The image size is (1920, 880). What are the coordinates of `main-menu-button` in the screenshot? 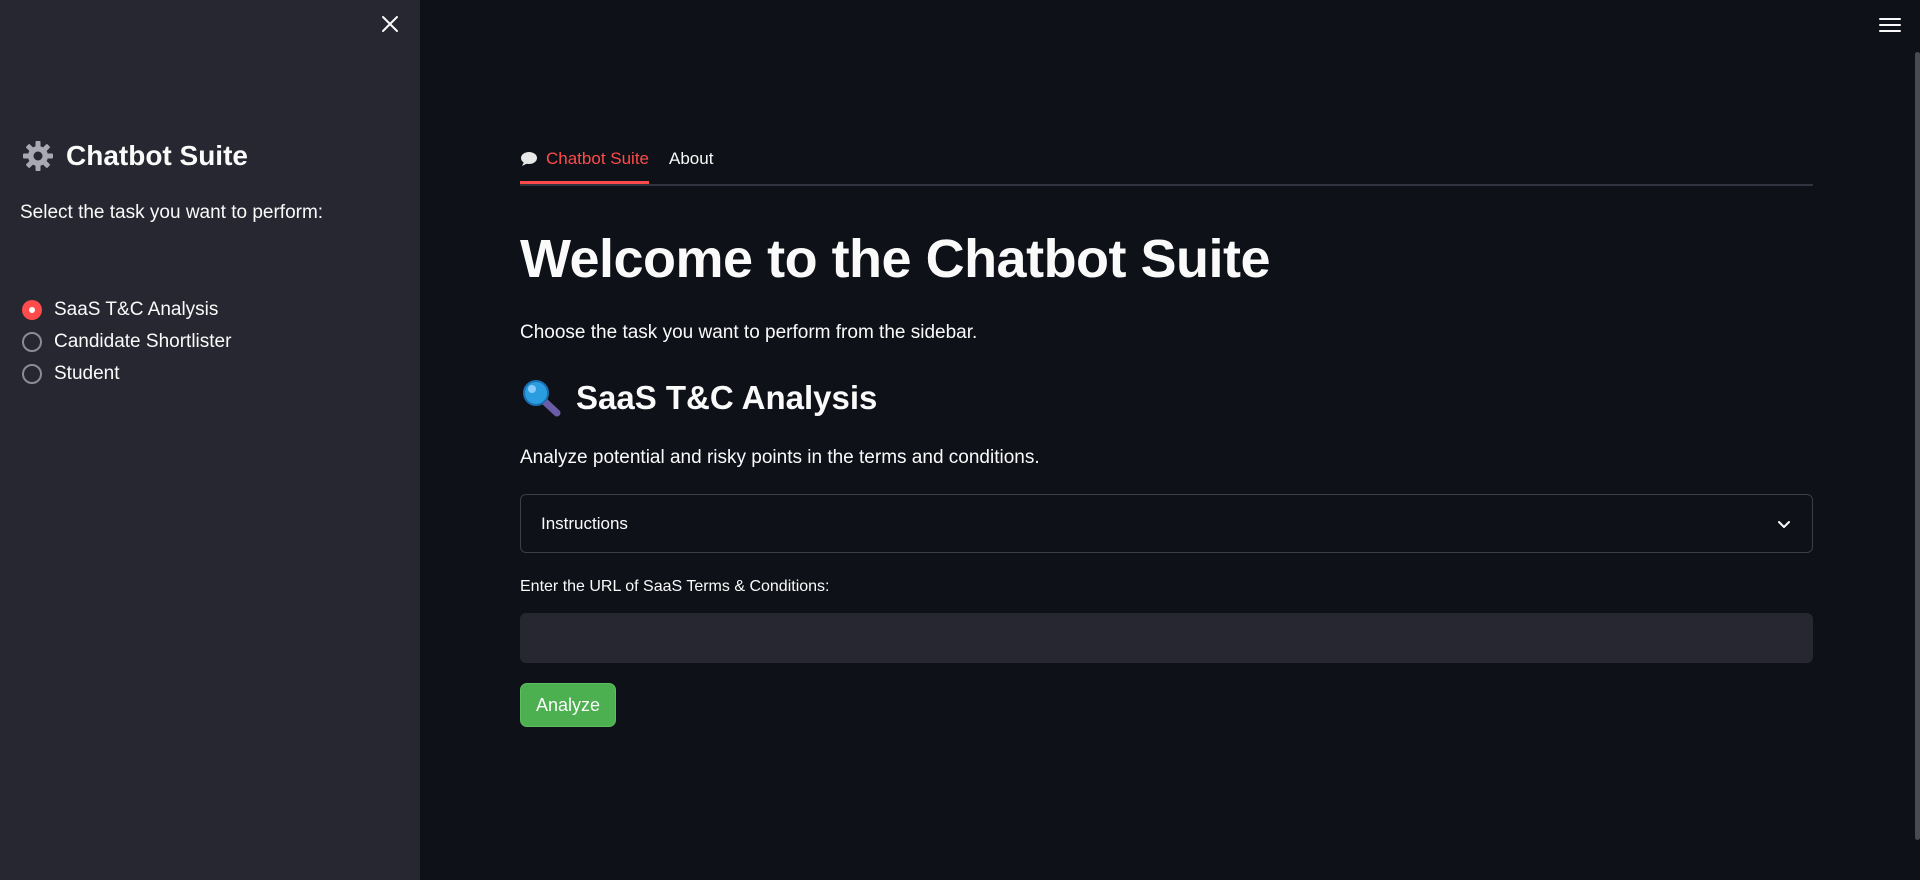 It's located at (1890, 25).